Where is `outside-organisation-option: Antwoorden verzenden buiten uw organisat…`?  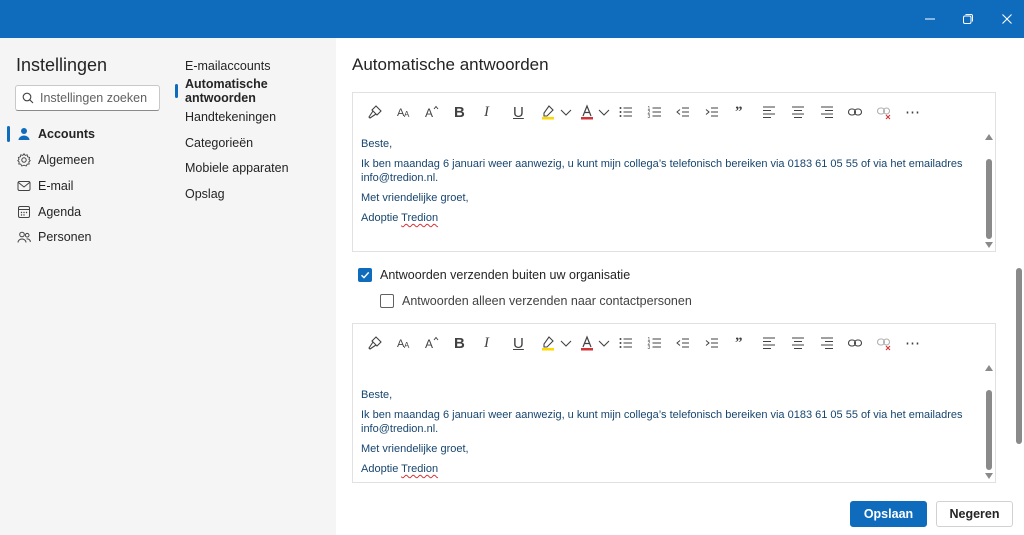 outside-organisation-option: Antwoorden verzenden buiten uw organisat… is located at coordinates (494, 275).